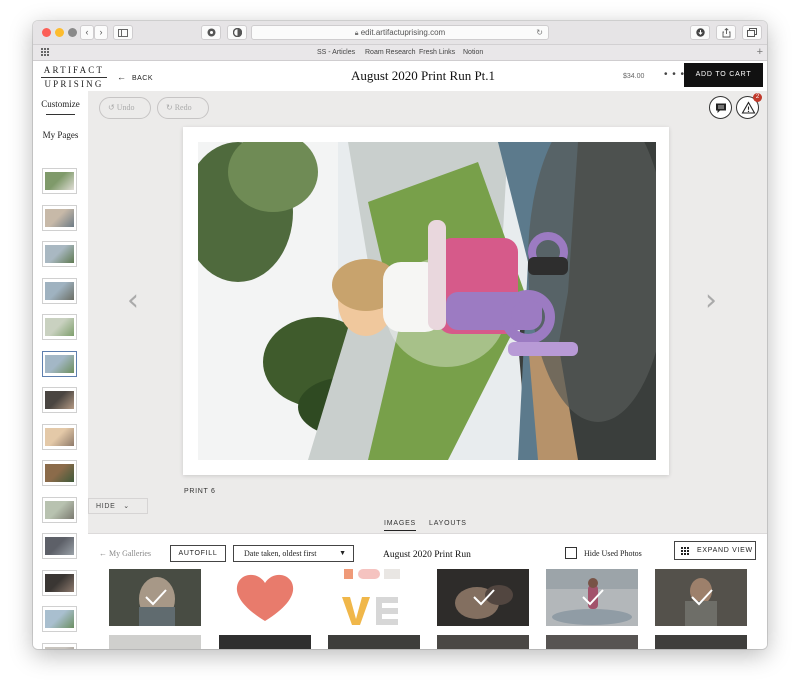 This screenshot has width=800, height=692. What do you see at coordinates (60, 114) in the screenshot?
I see `customize-underline` at bounding box center [60, 114].